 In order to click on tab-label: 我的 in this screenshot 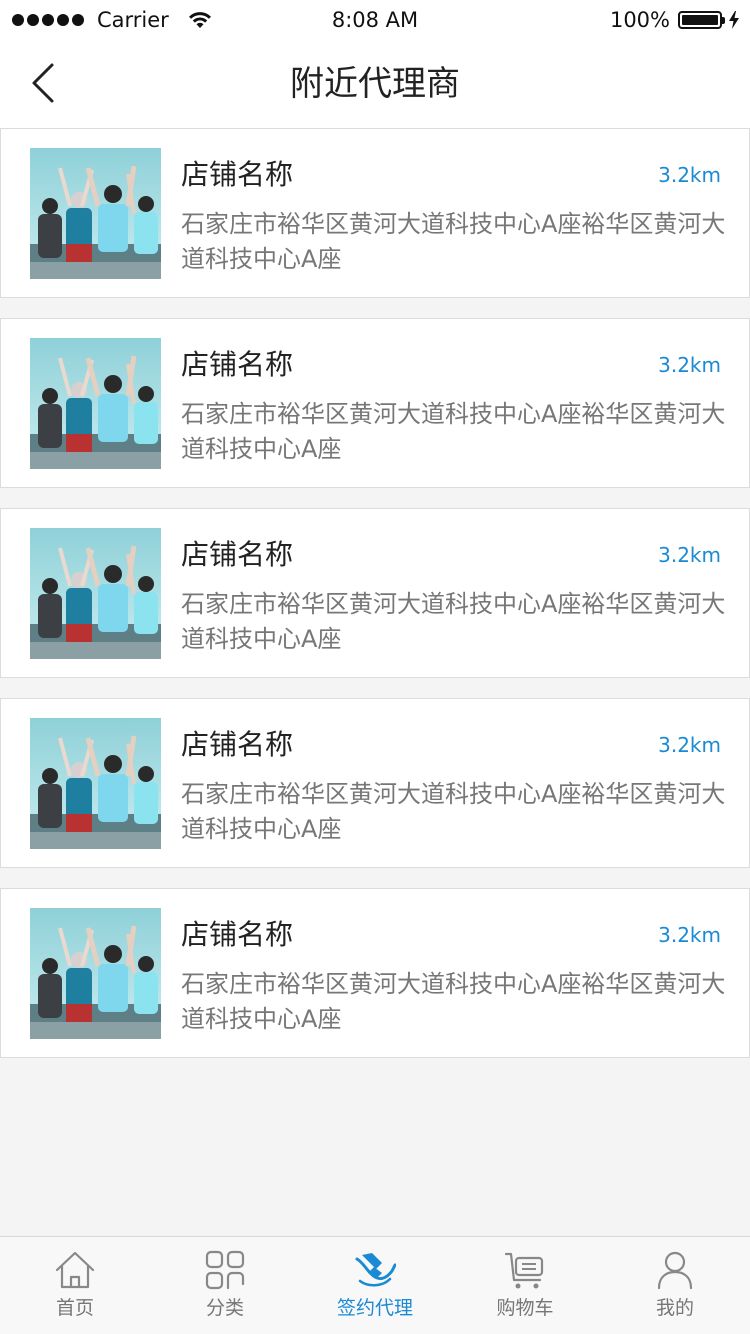, I will do `click(674, 1308)`.